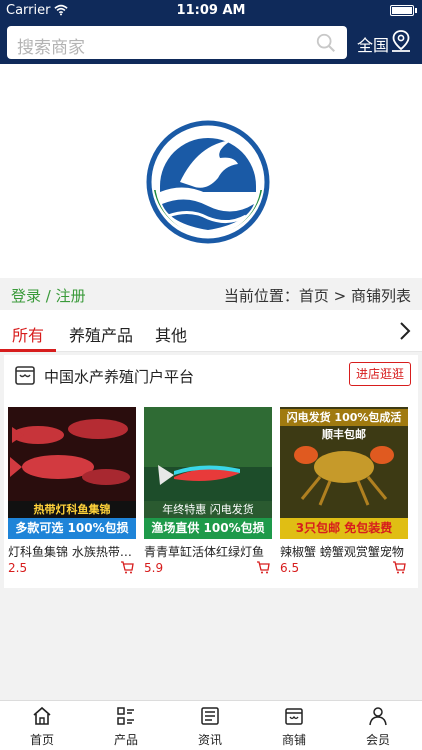 This screenshot has height=750, width=422. What do you see at coordinates (42, 725) in the screenshot?
I see `nav-home: 首页` at bounding box center [42, 725].